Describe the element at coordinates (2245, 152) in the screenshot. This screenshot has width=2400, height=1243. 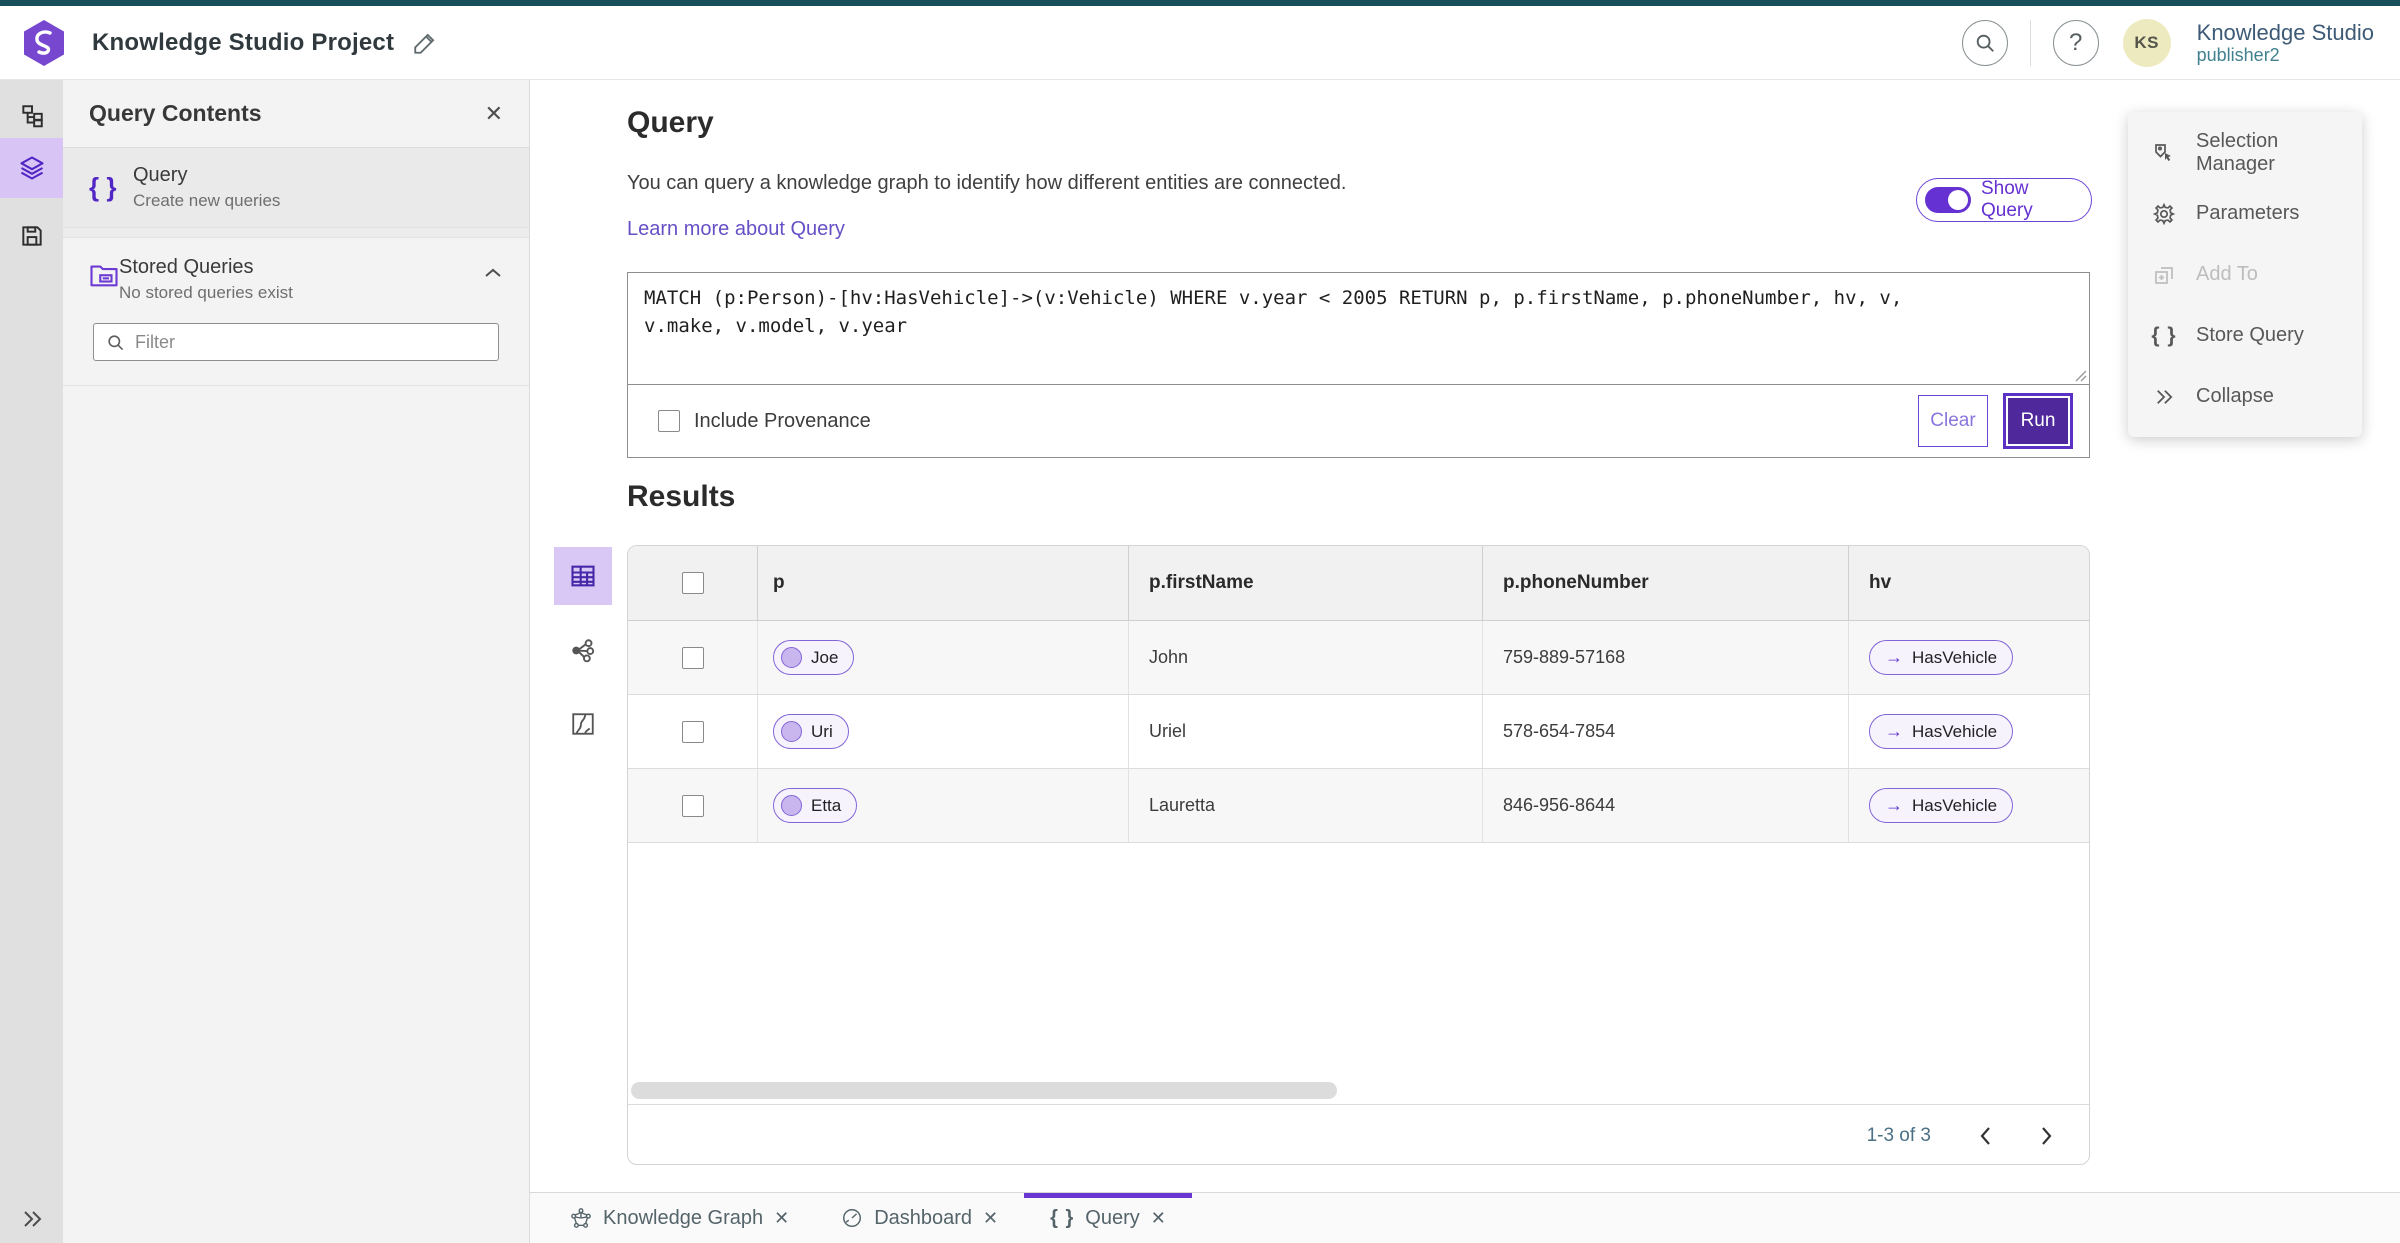
I see `selection-manager-item: Selection Manager` at that location.